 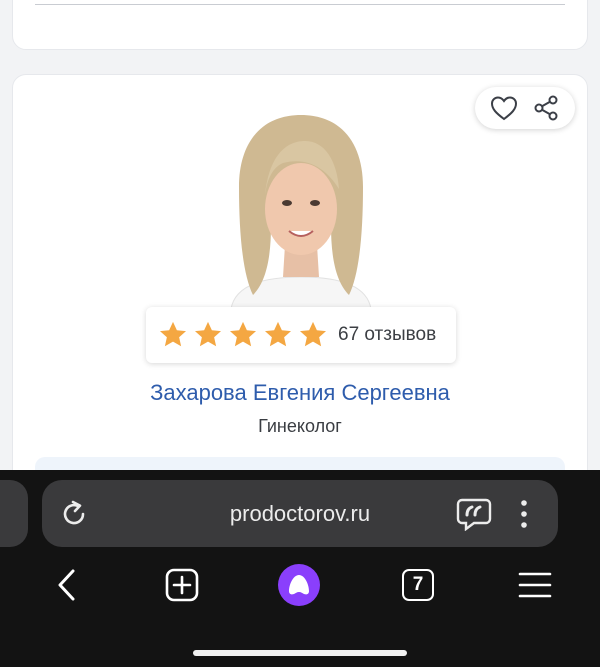 I want to click on rating-stars, so click(x=243, y=335).